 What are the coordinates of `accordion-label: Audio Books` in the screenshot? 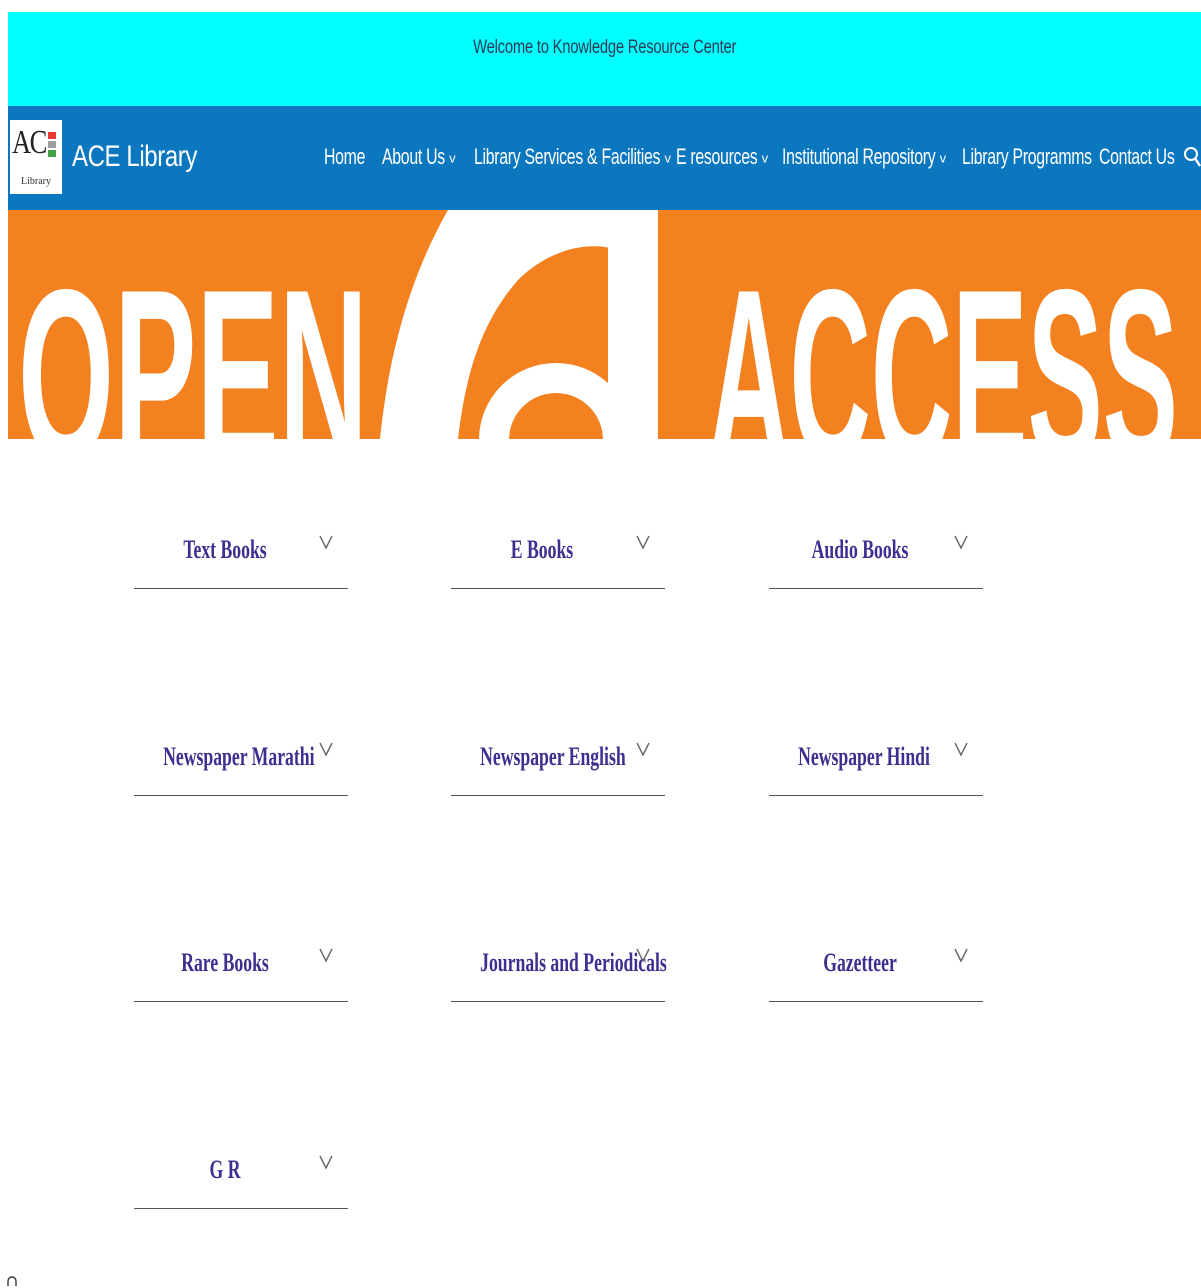 It's located at (860, 549).